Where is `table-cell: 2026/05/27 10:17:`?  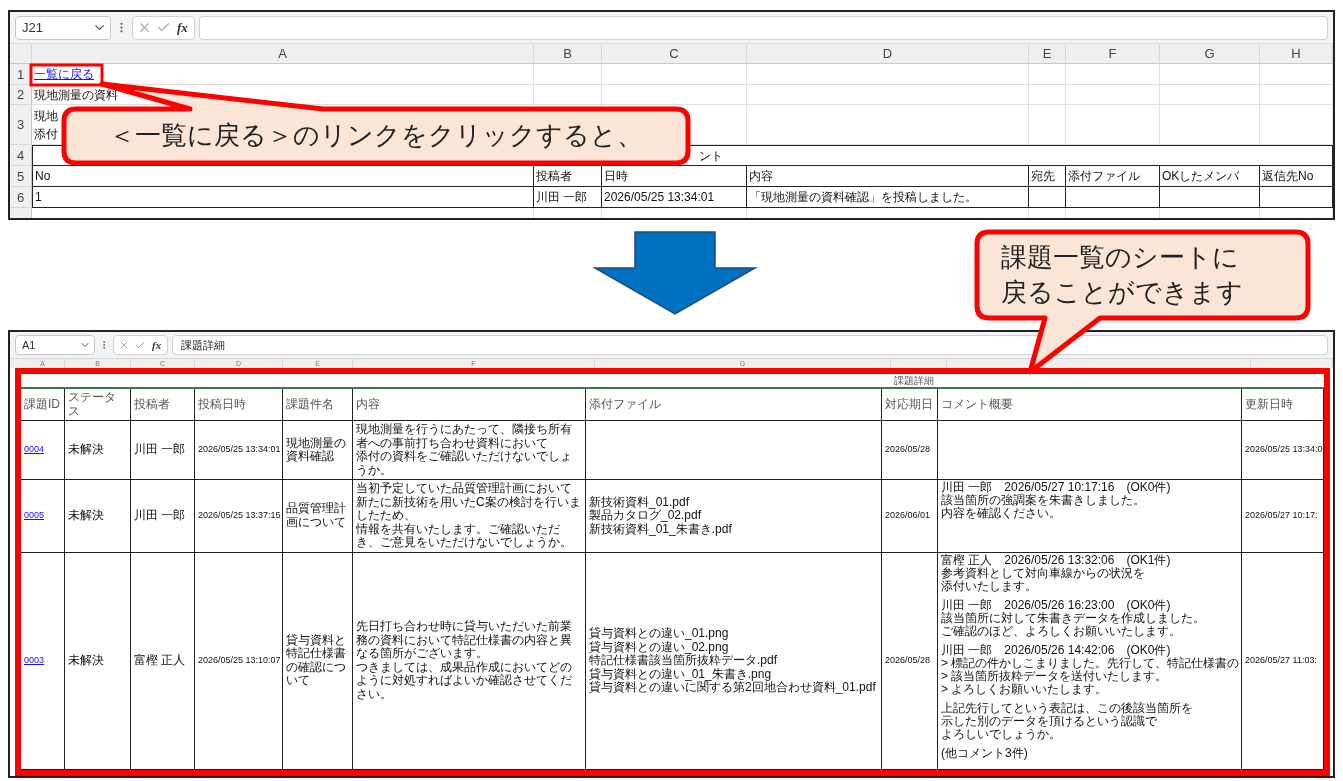 table-cell: 2026/05/27 10:17: is located at coordinates (1283, 516).